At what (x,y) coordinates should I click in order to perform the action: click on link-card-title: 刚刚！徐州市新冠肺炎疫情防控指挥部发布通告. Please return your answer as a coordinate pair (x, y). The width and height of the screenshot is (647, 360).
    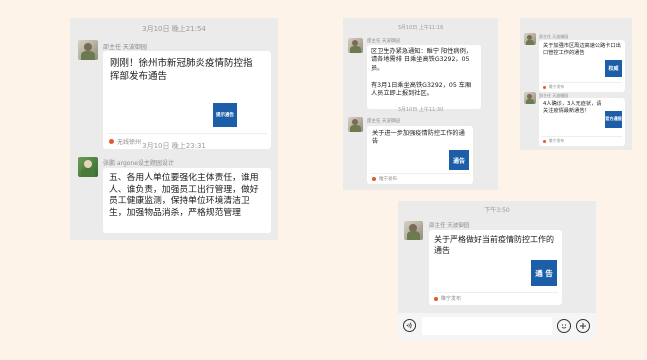
    Looking at the image, I should click on (181, 70).